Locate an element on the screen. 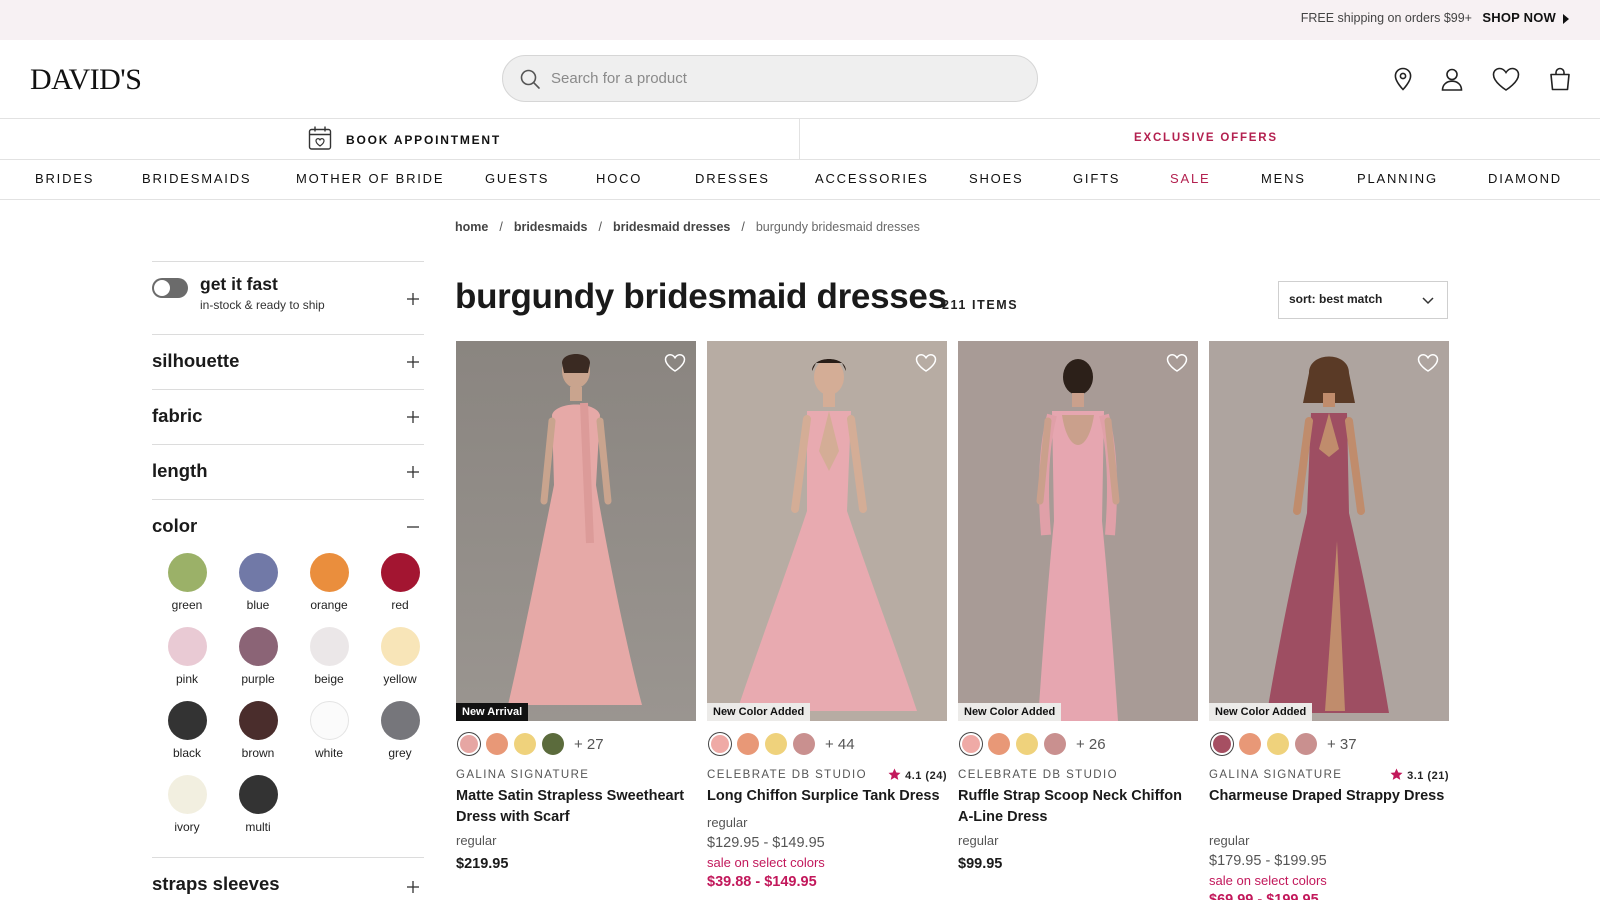 This screenshot has width=1600, height=900. minus-icon is located at coordinates (413, 527).